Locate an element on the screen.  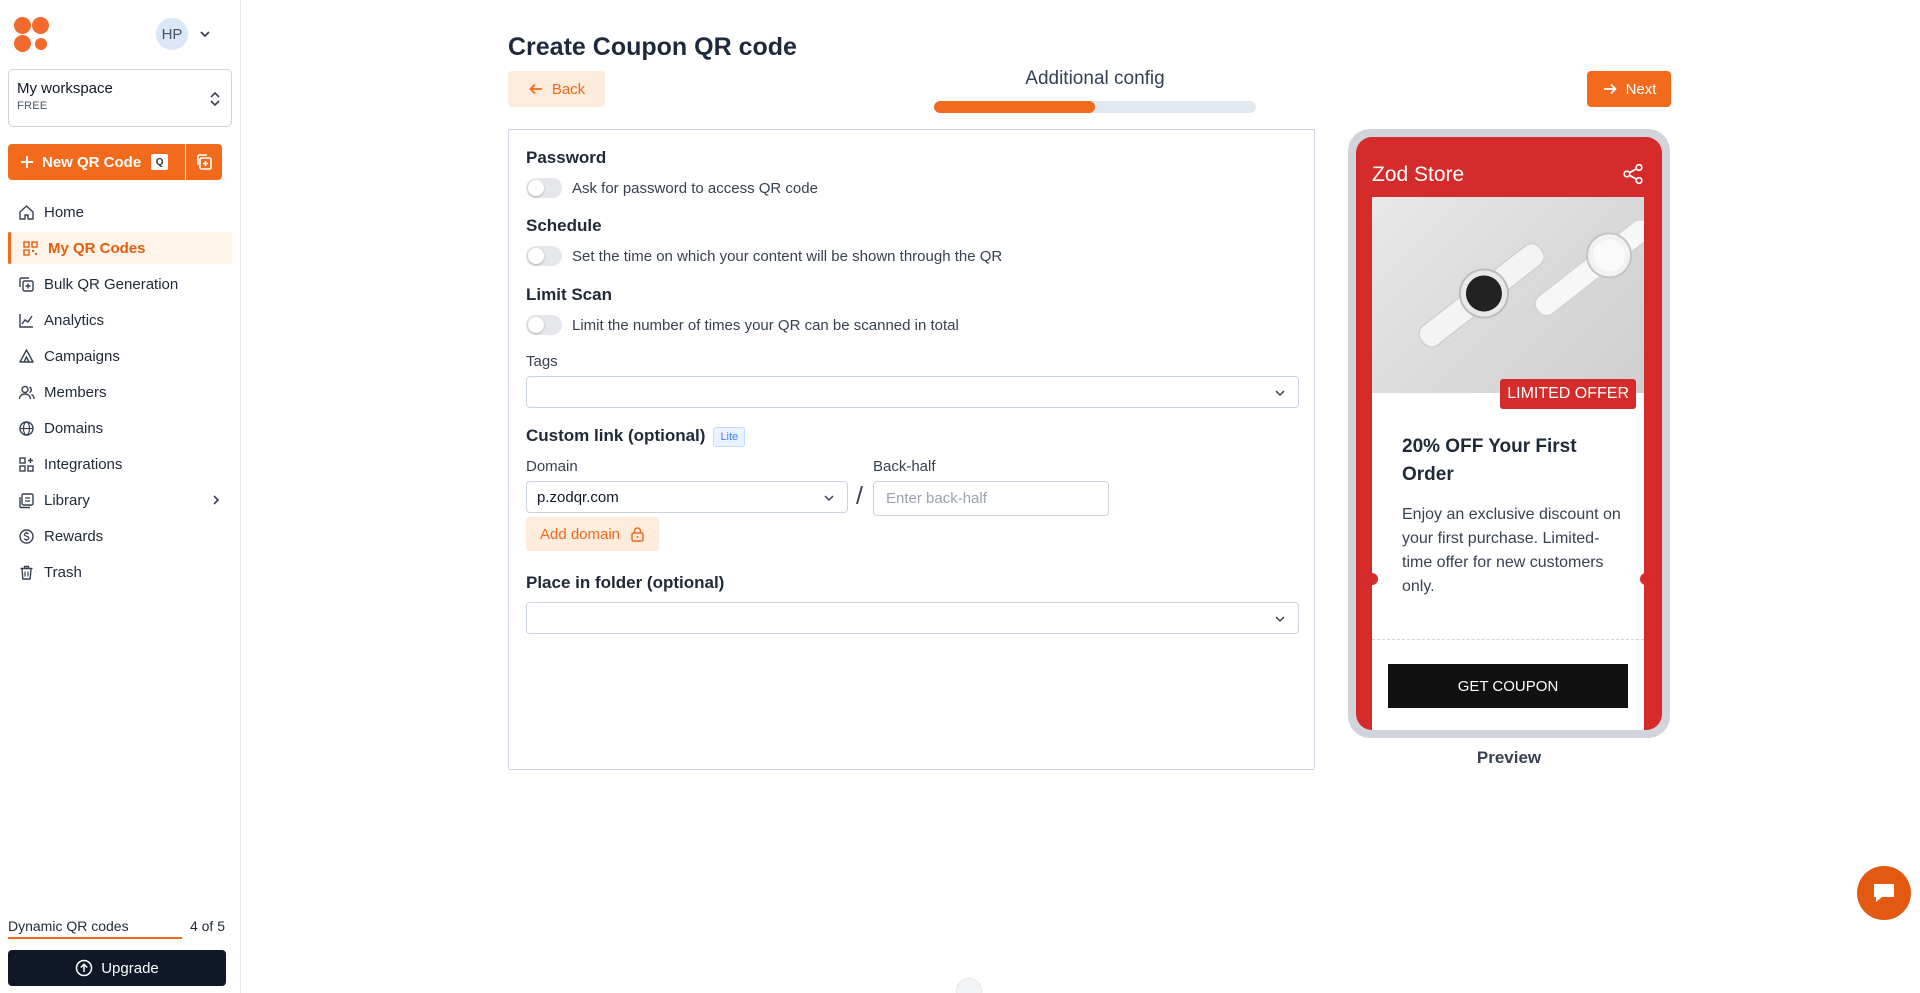
sidebar-item-label: My QR Codes is located at coordinates (97, 248).